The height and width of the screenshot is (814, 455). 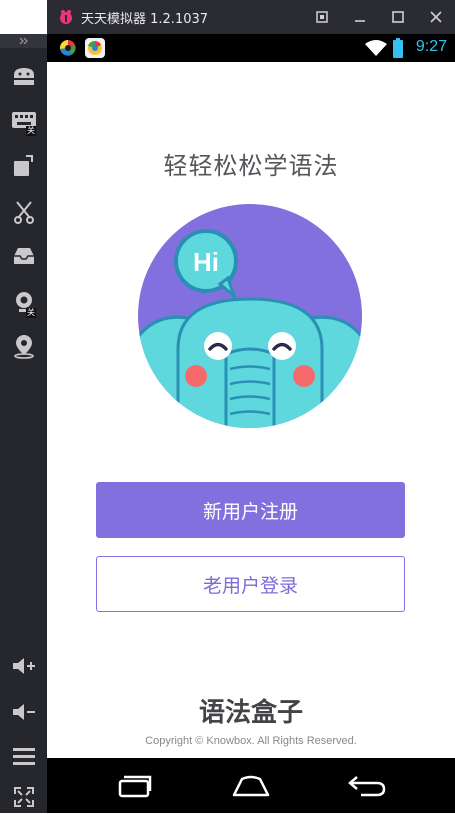 I want to click on window-title: 天天模拟器 1.2.1037, so click(x=145, y=19).